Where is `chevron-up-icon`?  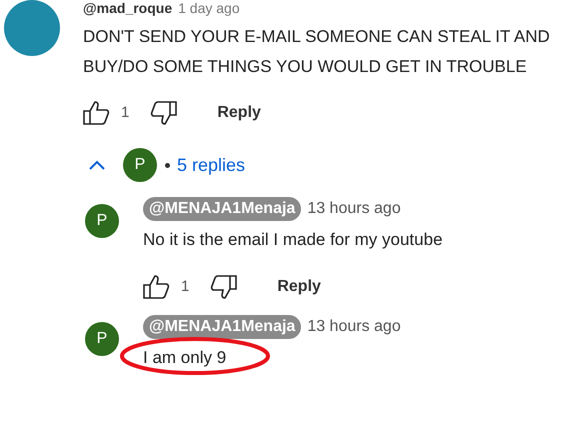
chevron-up-icon is located at coordinates (97, 165).